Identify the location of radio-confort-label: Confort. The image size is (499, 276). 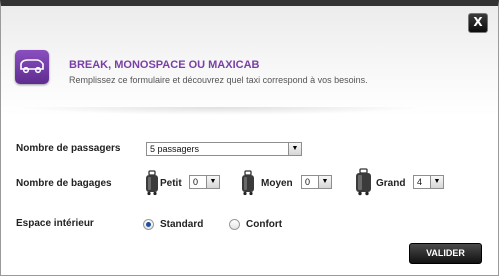
(264, 224).